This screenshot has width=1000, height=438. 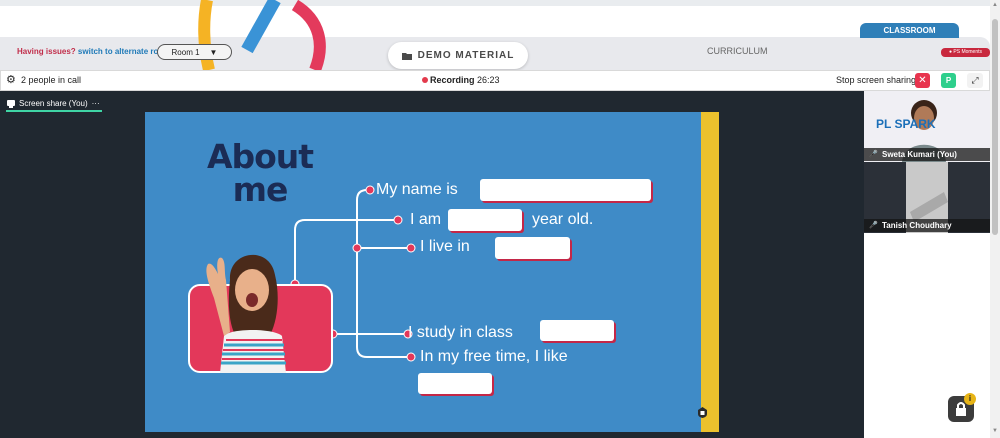 I want to click on girl-photo, so click(x=246, y=313).